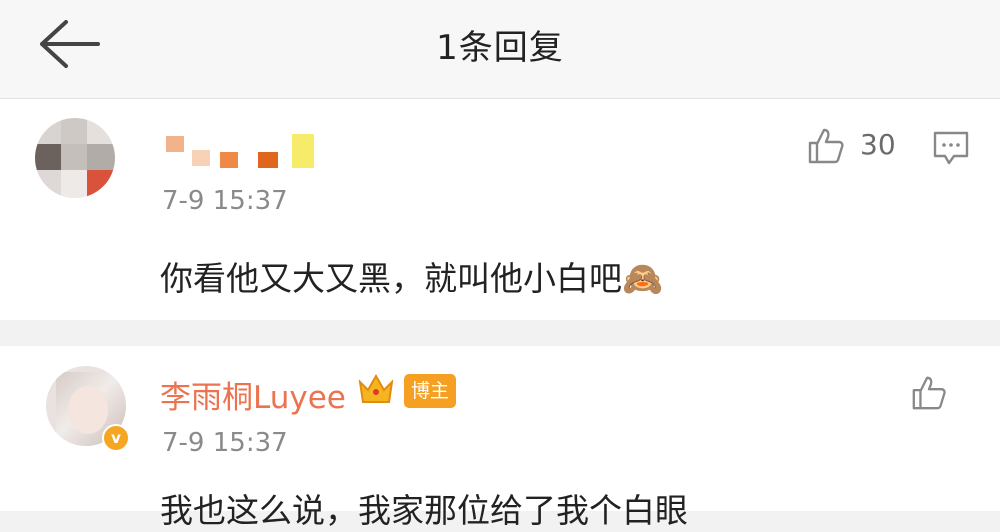 The height and width of the screenshot is (532, 1000). Describe the element at coordinates (878, 144) in the screenshot. I see `like-count: 30` at that location.